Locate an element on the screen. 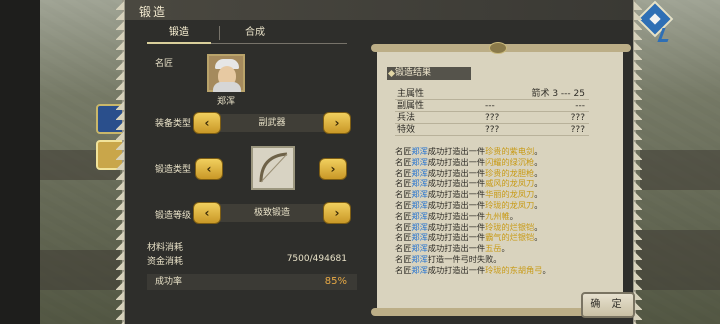 The image size is (720, 324). success-rate-value: 85% is located at coordinates (335, 281).